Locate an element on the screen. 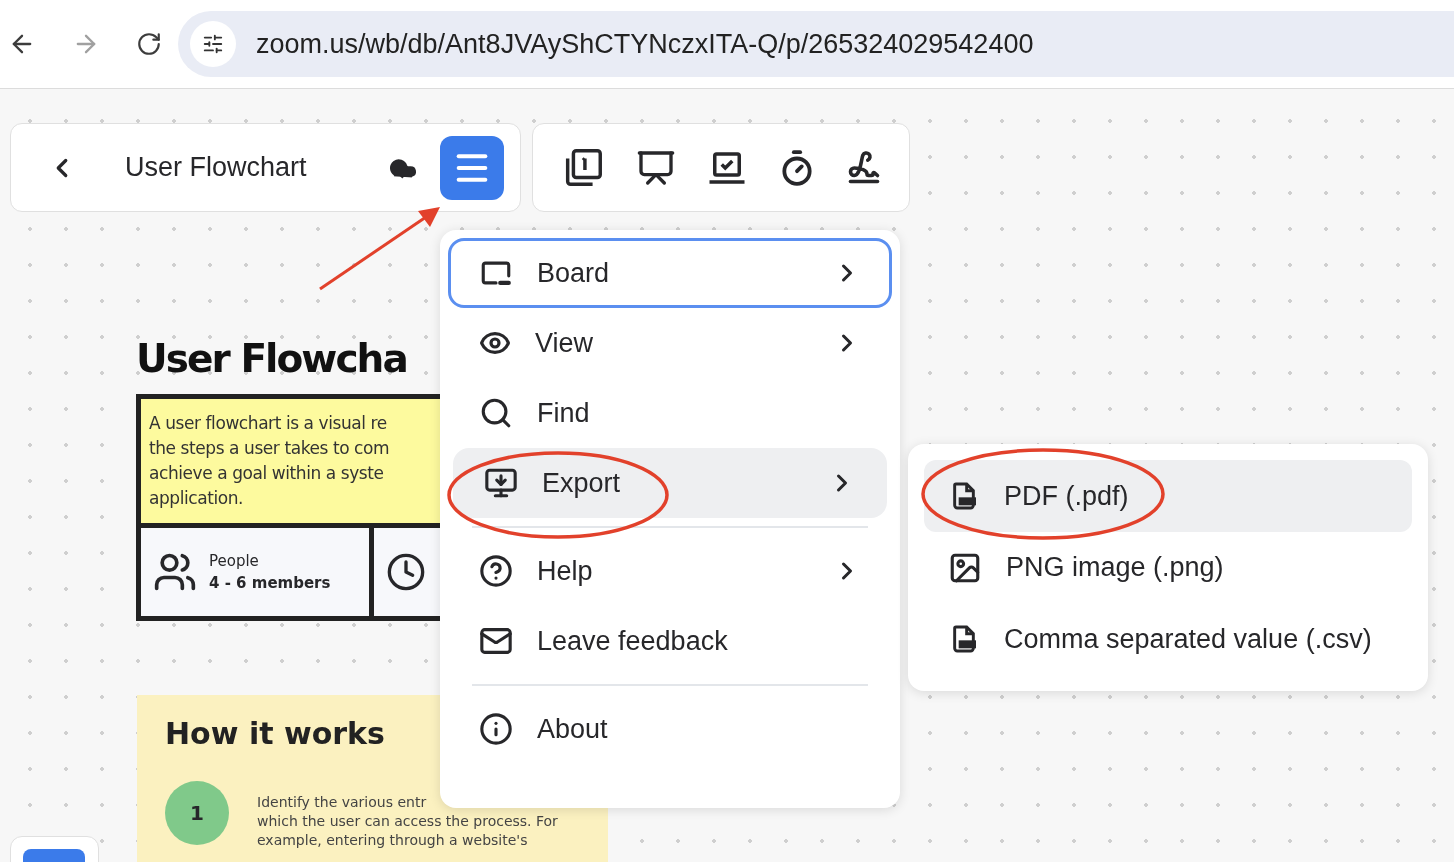 The width and height of the screenshot is (1454, 862). step-text: Identify the various entr which the user can access the process. For example, entering through a website's is located at coordinates (407, 821).